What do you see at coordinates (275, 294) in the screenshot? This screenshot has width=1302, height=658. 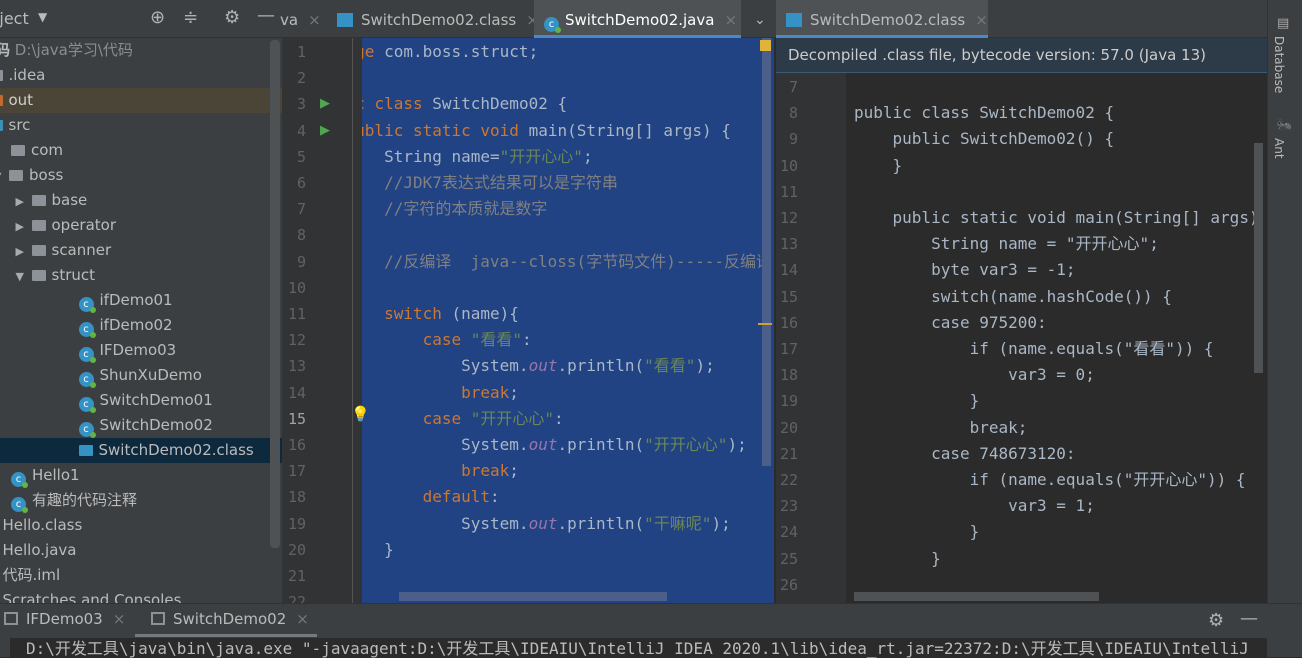 I see `tree-scrollbar` at bounding box center [275, 294].